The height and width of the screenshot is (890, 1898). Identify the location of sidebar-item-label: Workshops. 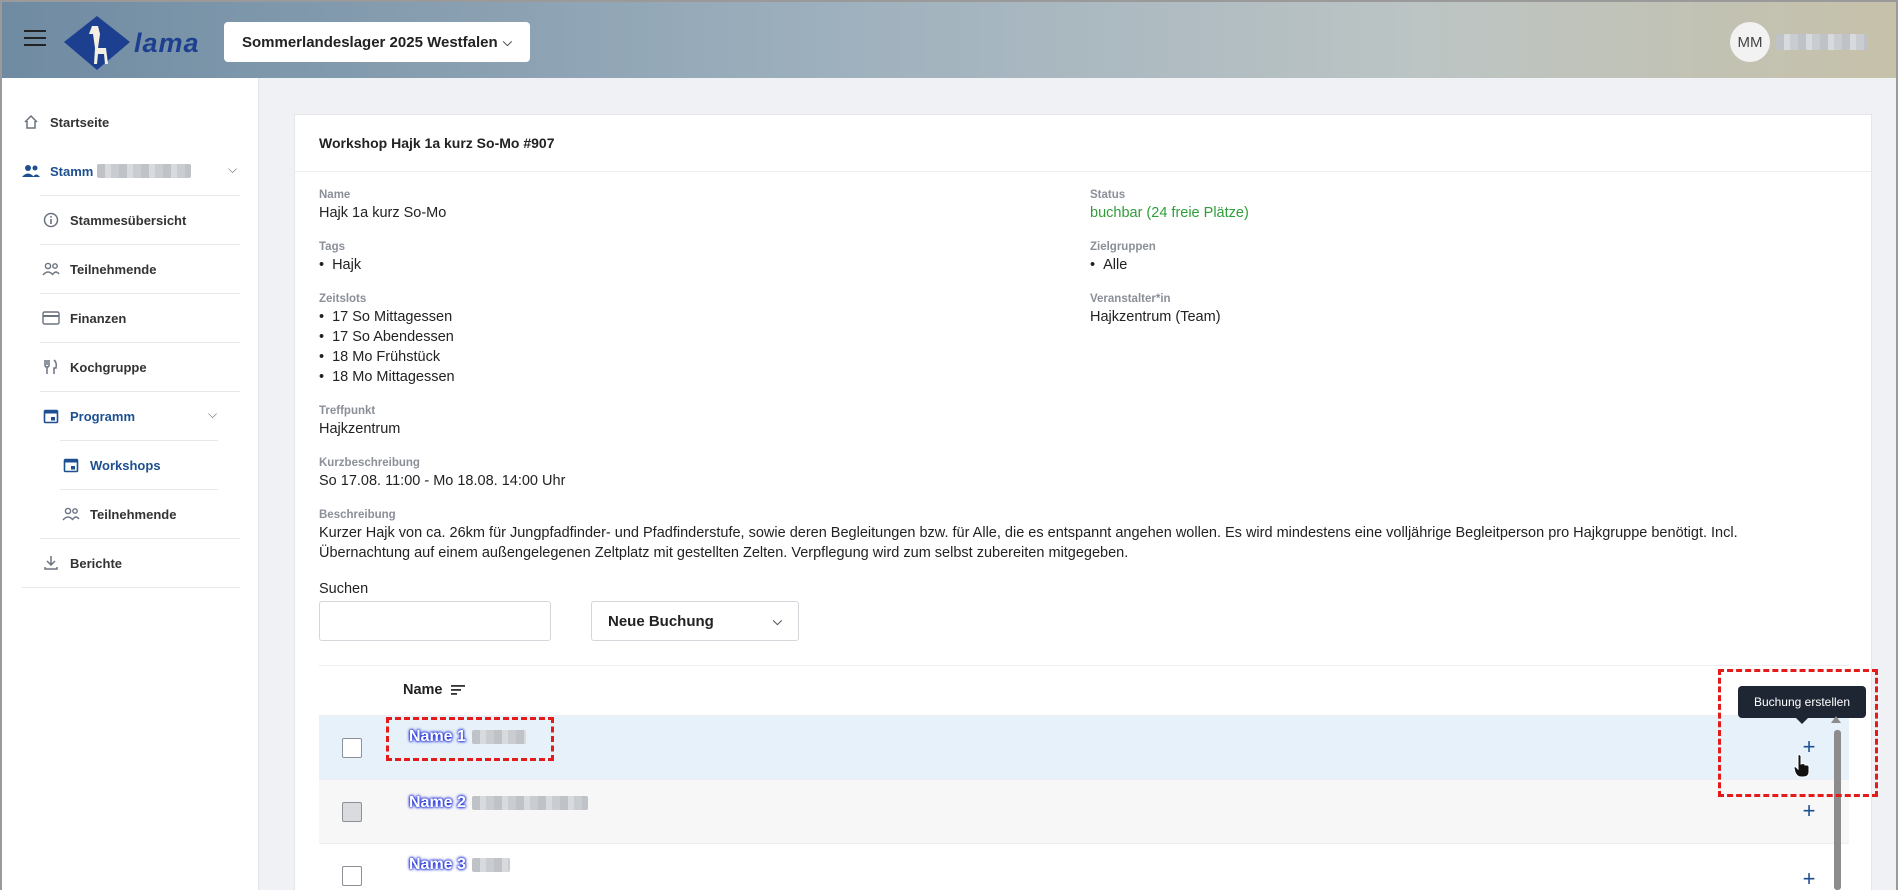
(125, 465).